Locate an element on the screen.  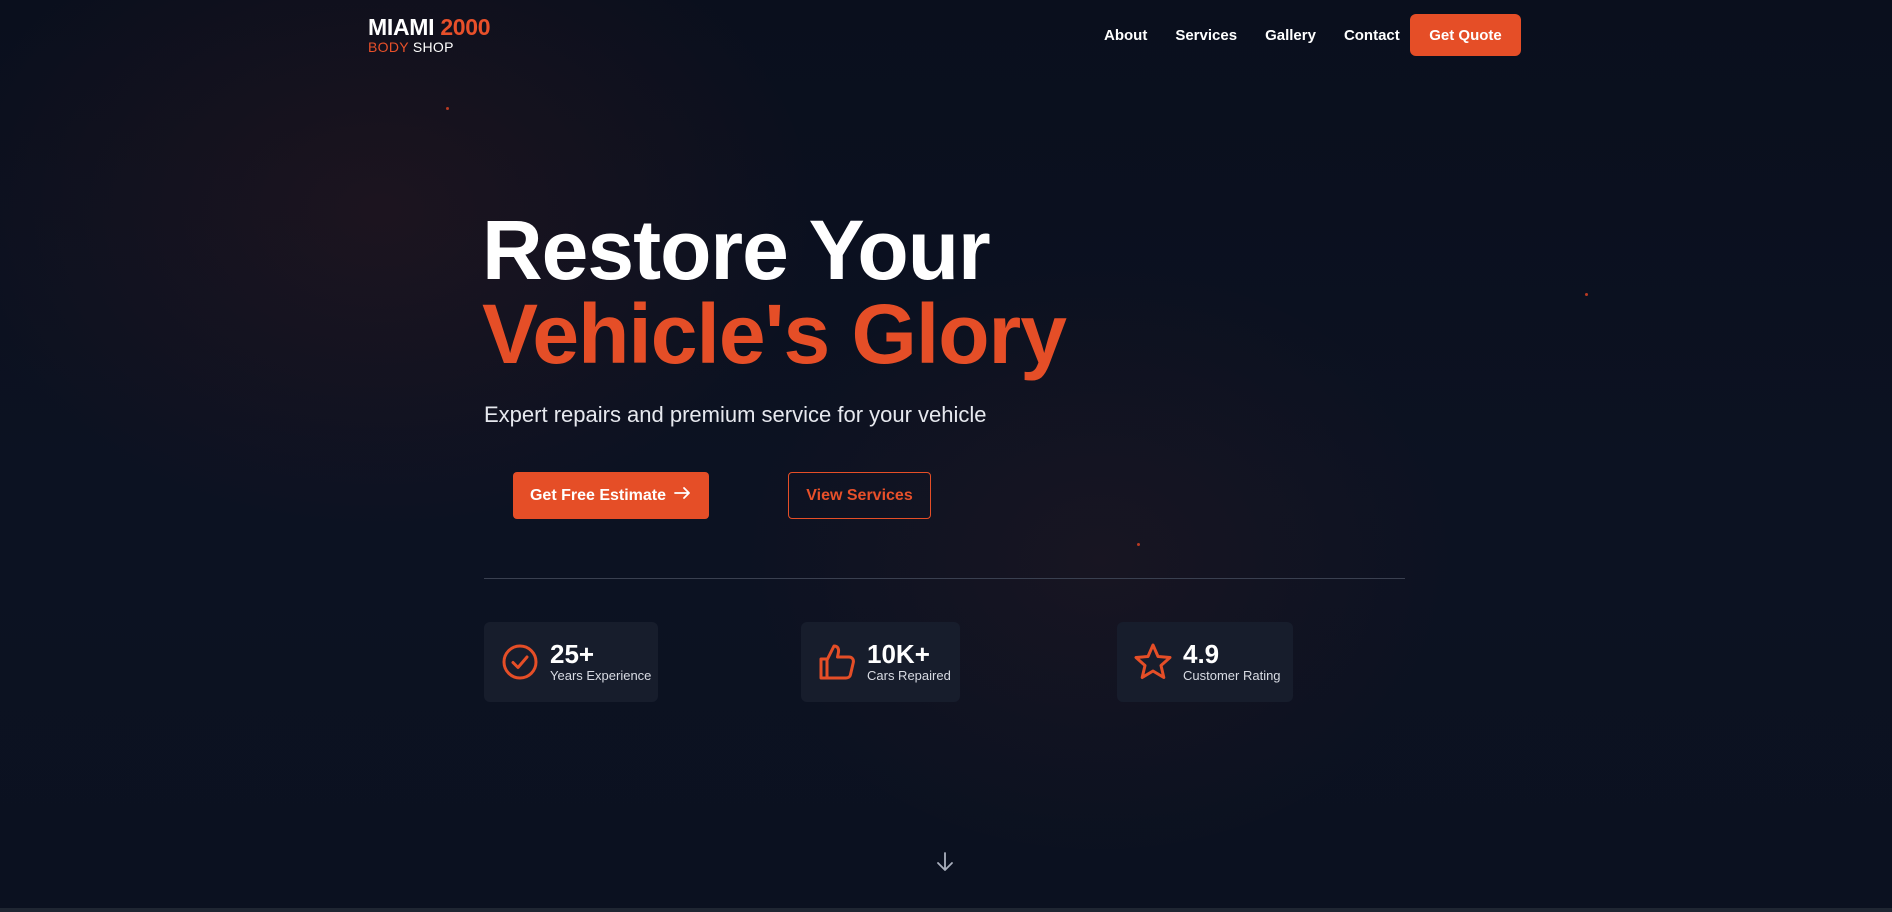
view-services-label: View Services is located at coordinates (859, 495).